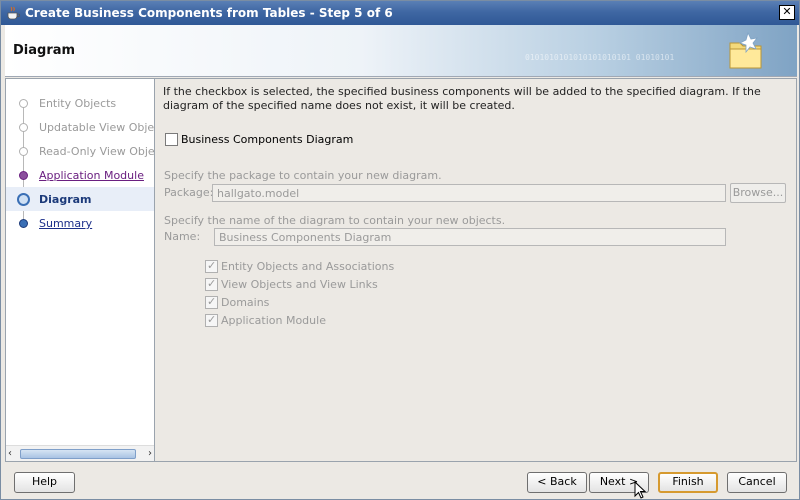  I want to click on wizard-header: Diagram 0101010101010101010101 01010101, so click(401, 51).